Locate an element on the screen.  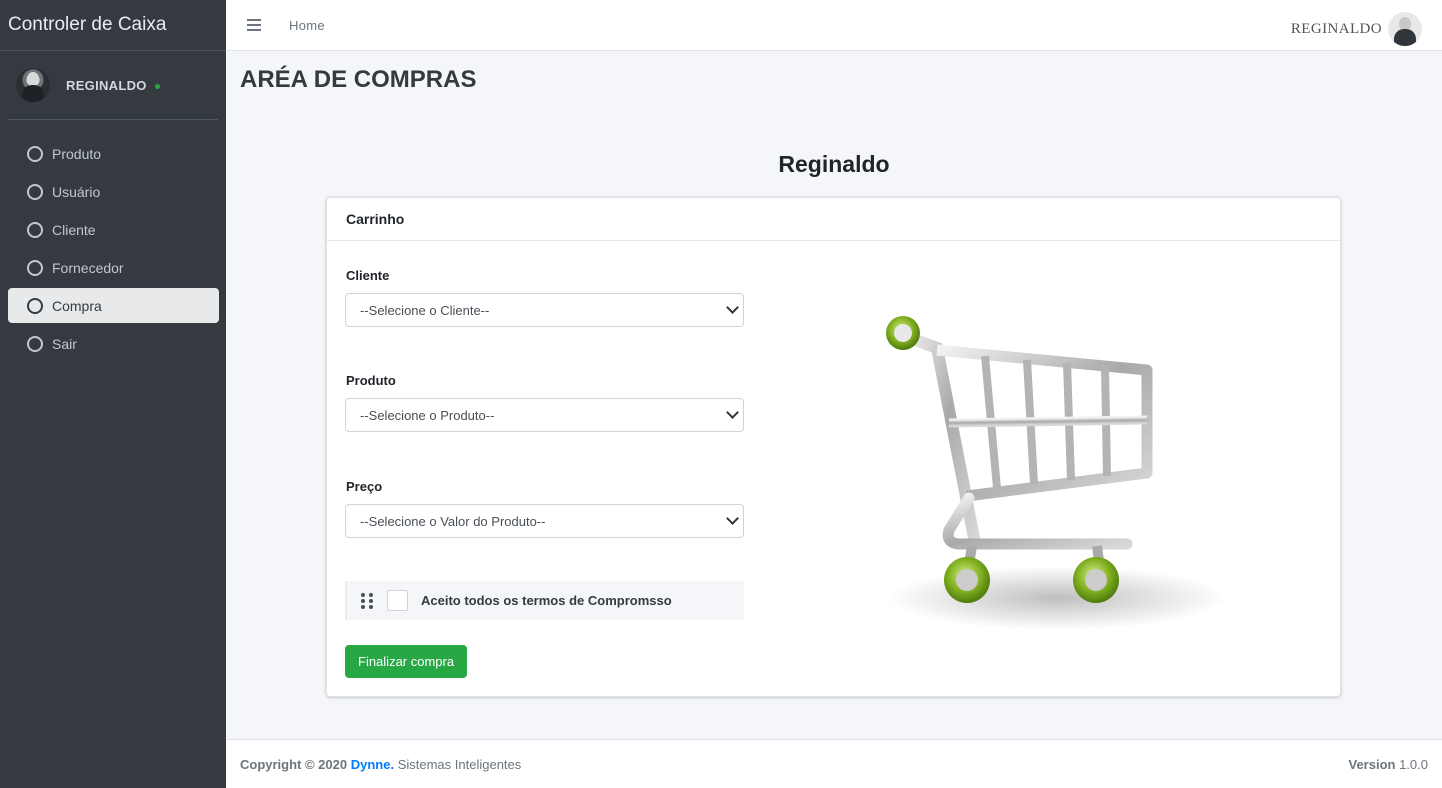
cliente-label: Cliente is located at coordinates (368, 275).